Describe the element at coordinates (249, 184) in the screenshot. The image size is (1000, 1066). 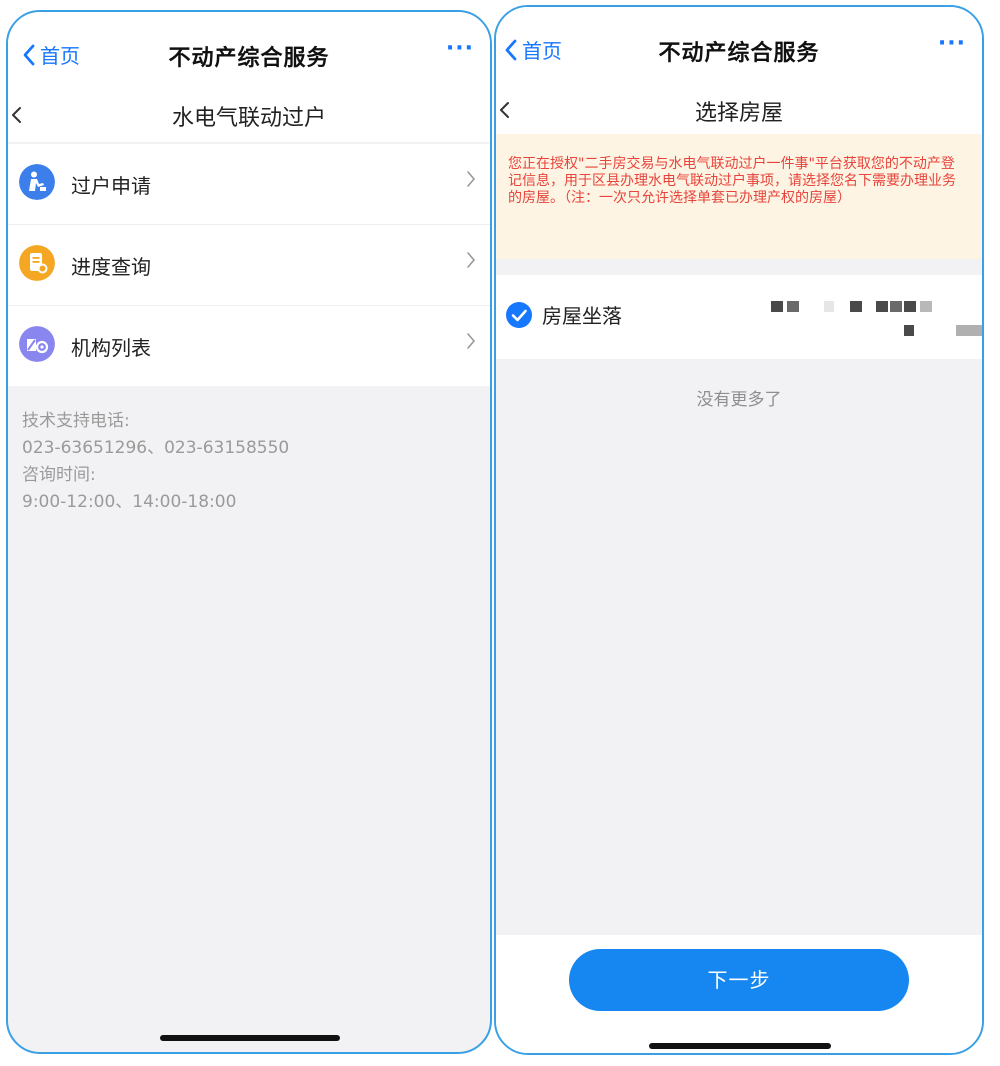
I see `menu-item-transfer-application: 过户申请` at that location.